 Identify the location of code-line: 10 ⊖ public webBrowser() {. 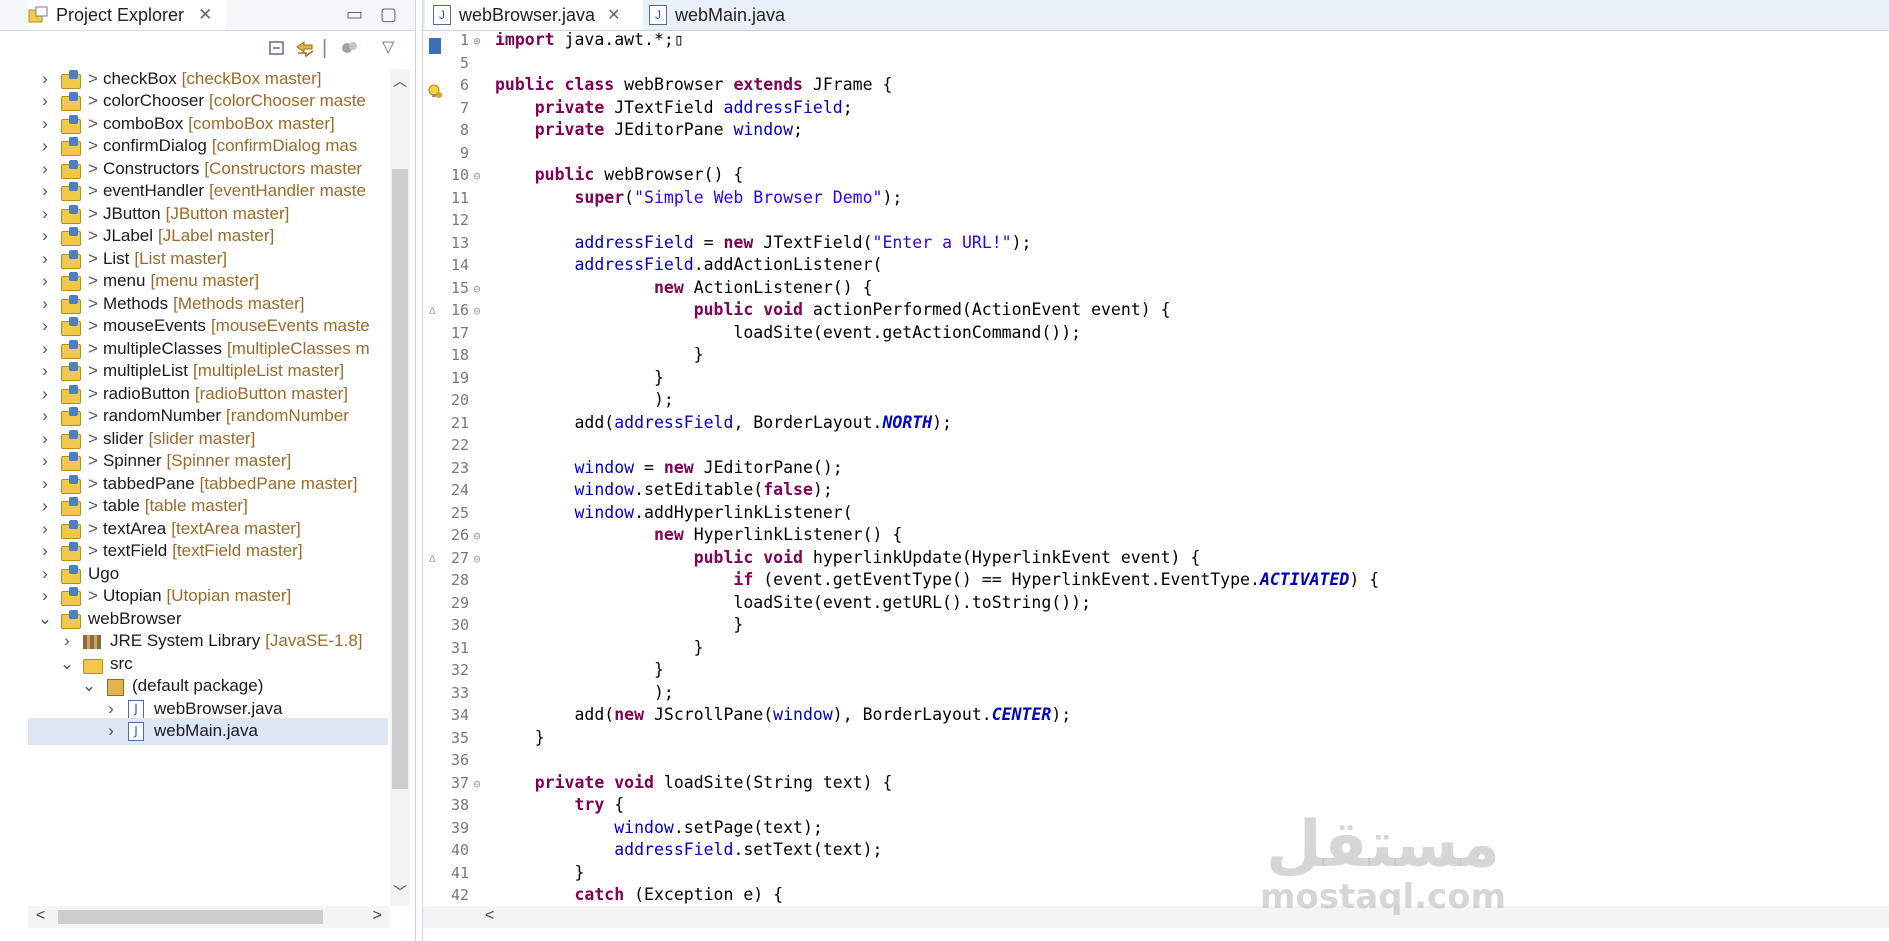
(583, 175).